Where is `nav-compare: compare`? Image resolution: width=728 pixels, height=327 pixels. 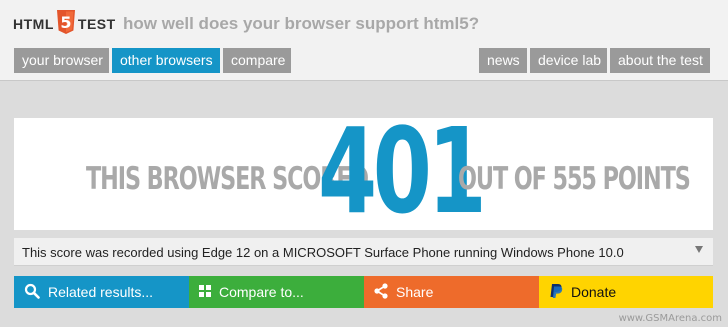
nav-compare: compare is located at coordinates (257, 60).